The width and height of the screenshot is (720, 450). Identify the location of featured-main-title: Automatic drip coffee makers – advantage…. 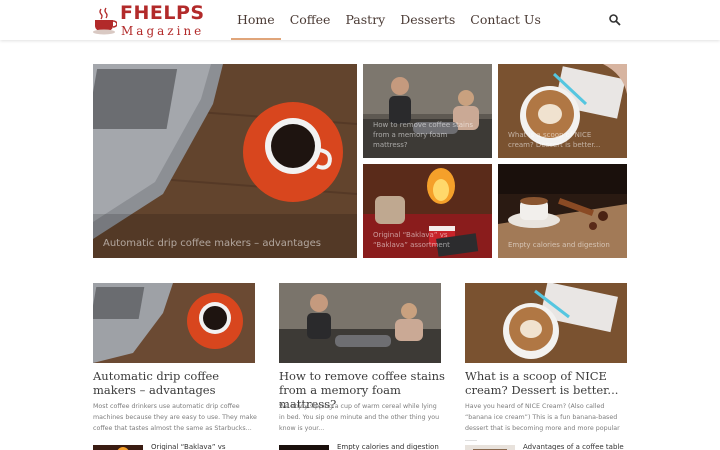
(226, 243).